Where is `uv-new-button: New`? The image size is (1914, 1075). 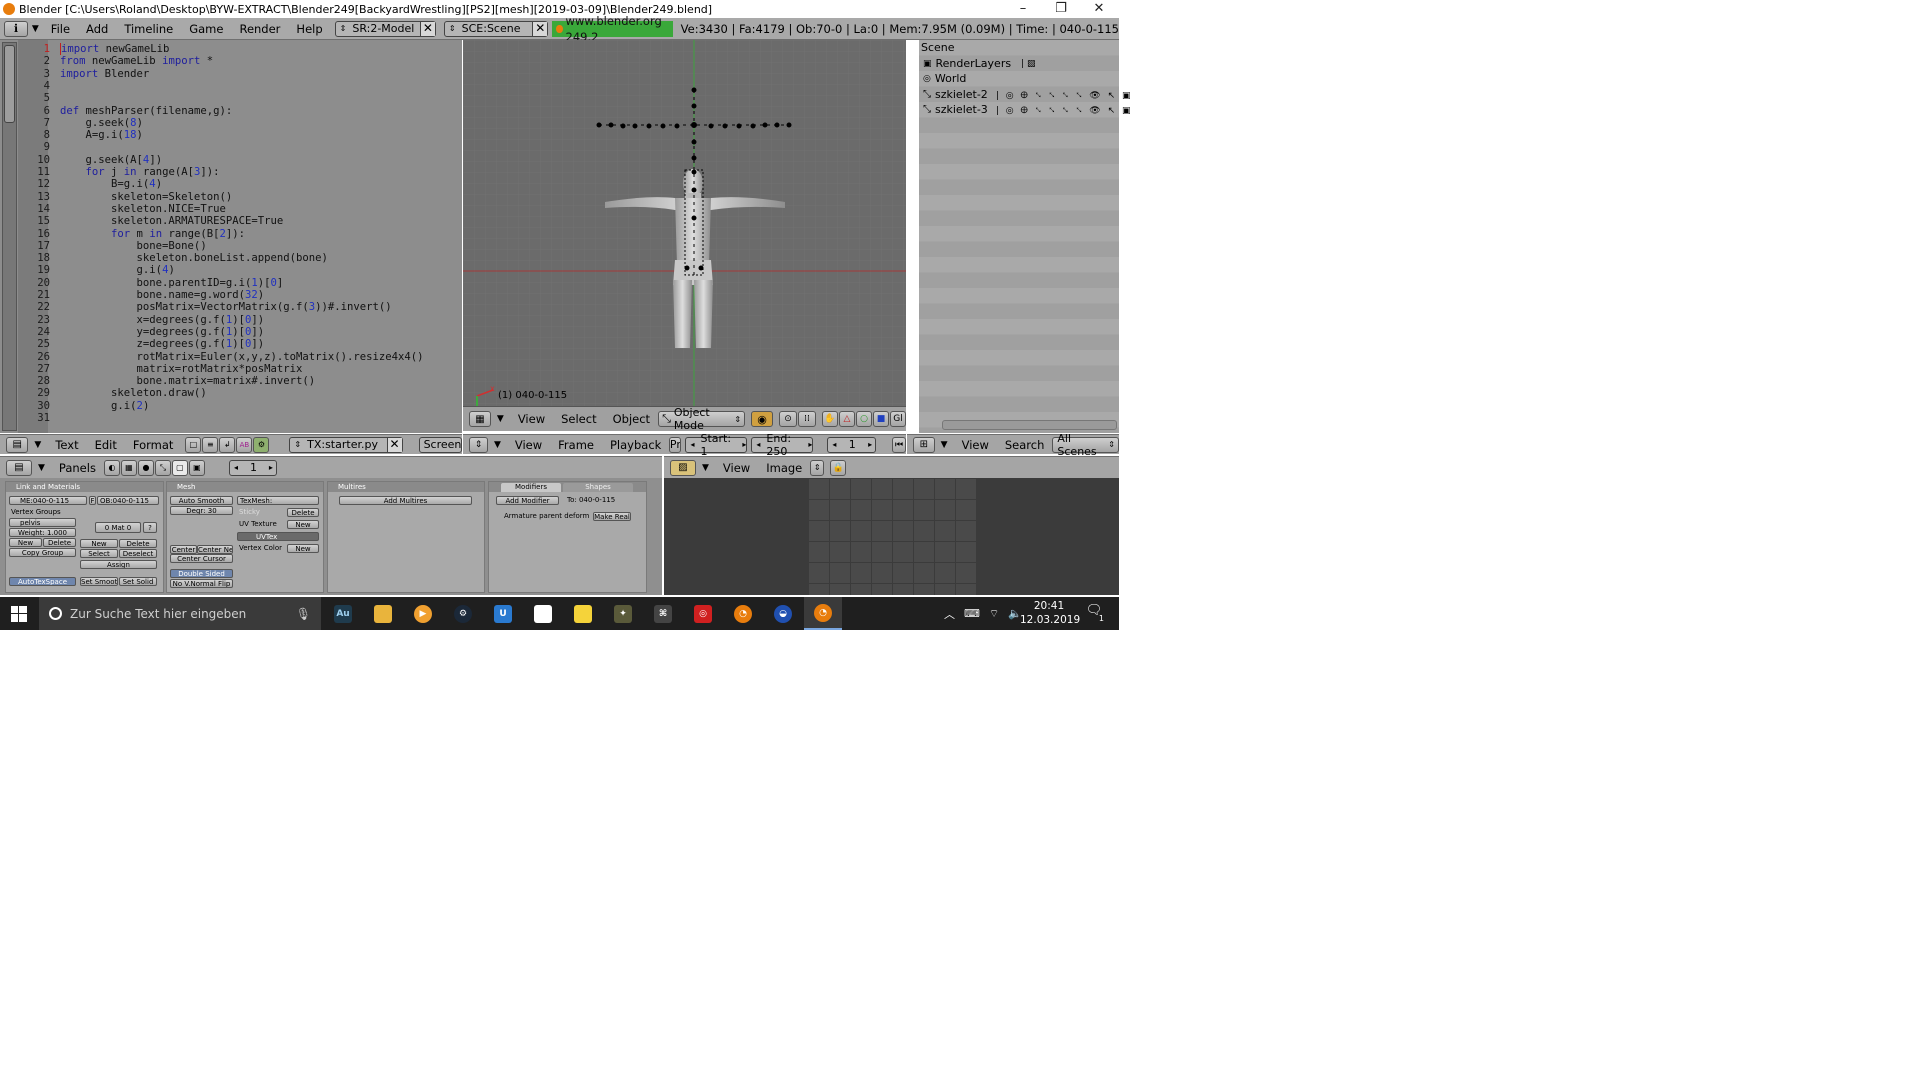
uv-new-button: New is located at coordinates (303, 524).